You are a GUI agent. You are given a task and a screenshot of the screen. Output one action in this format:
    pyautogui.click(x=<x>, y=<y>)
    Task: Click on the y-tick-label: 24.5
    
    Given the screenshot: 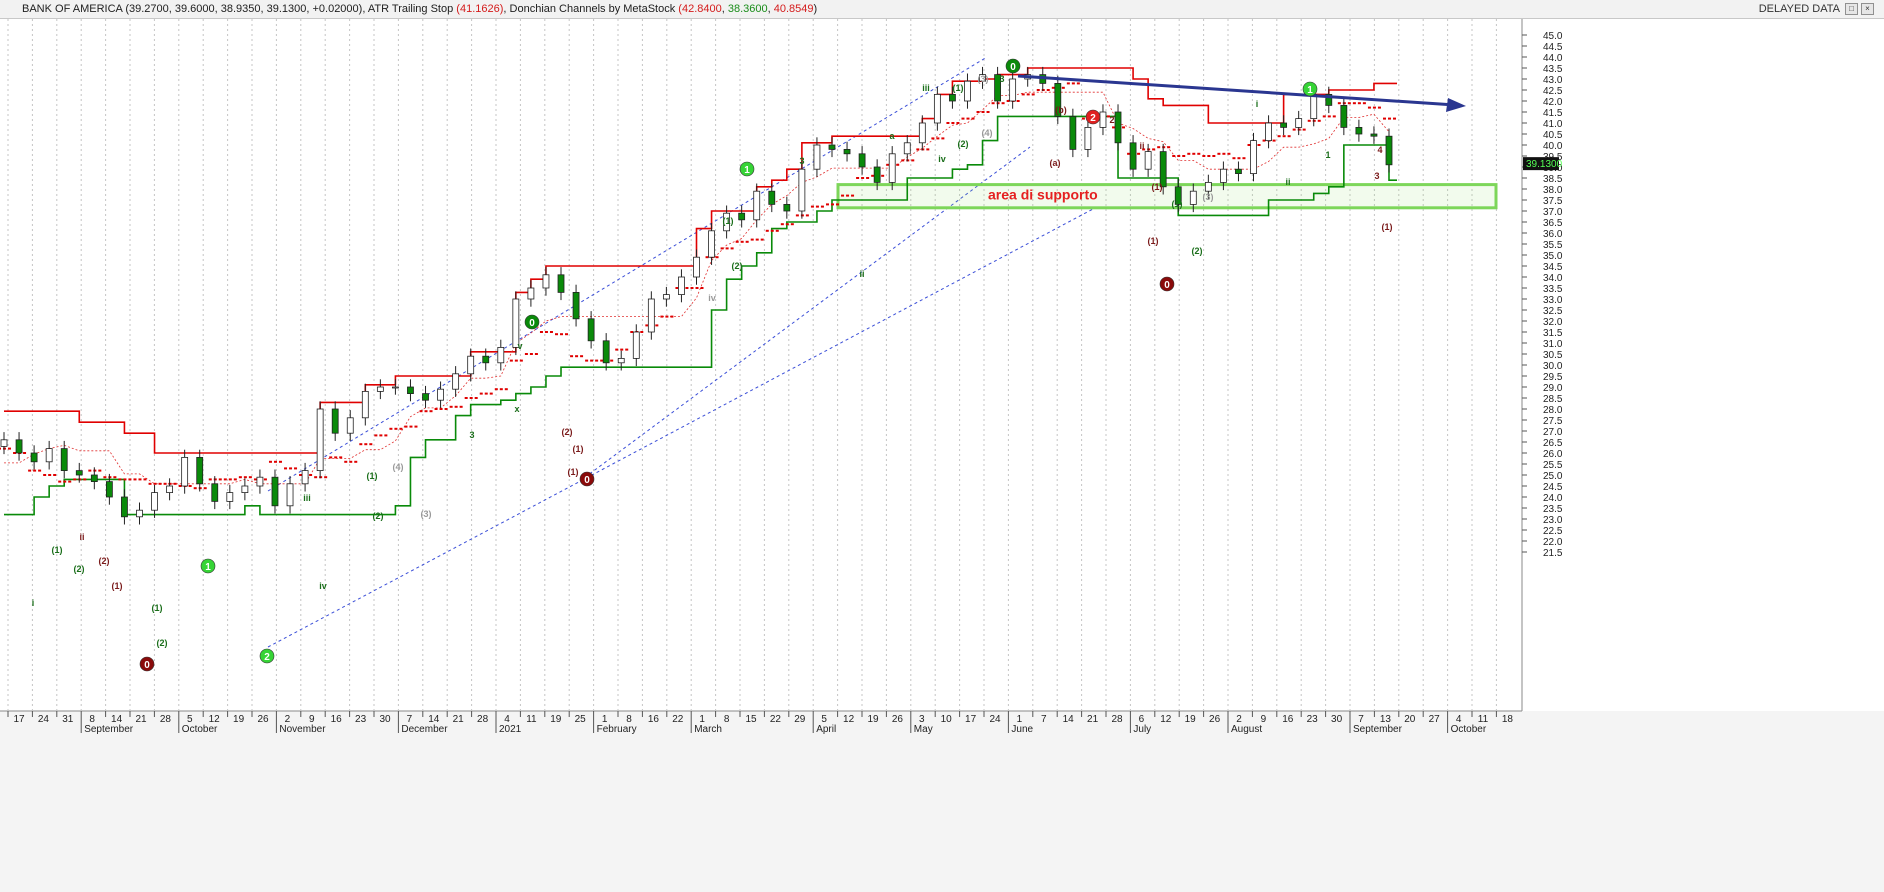 What is the action you would take?
    pyautogui.click(x=1553, y=487)
    